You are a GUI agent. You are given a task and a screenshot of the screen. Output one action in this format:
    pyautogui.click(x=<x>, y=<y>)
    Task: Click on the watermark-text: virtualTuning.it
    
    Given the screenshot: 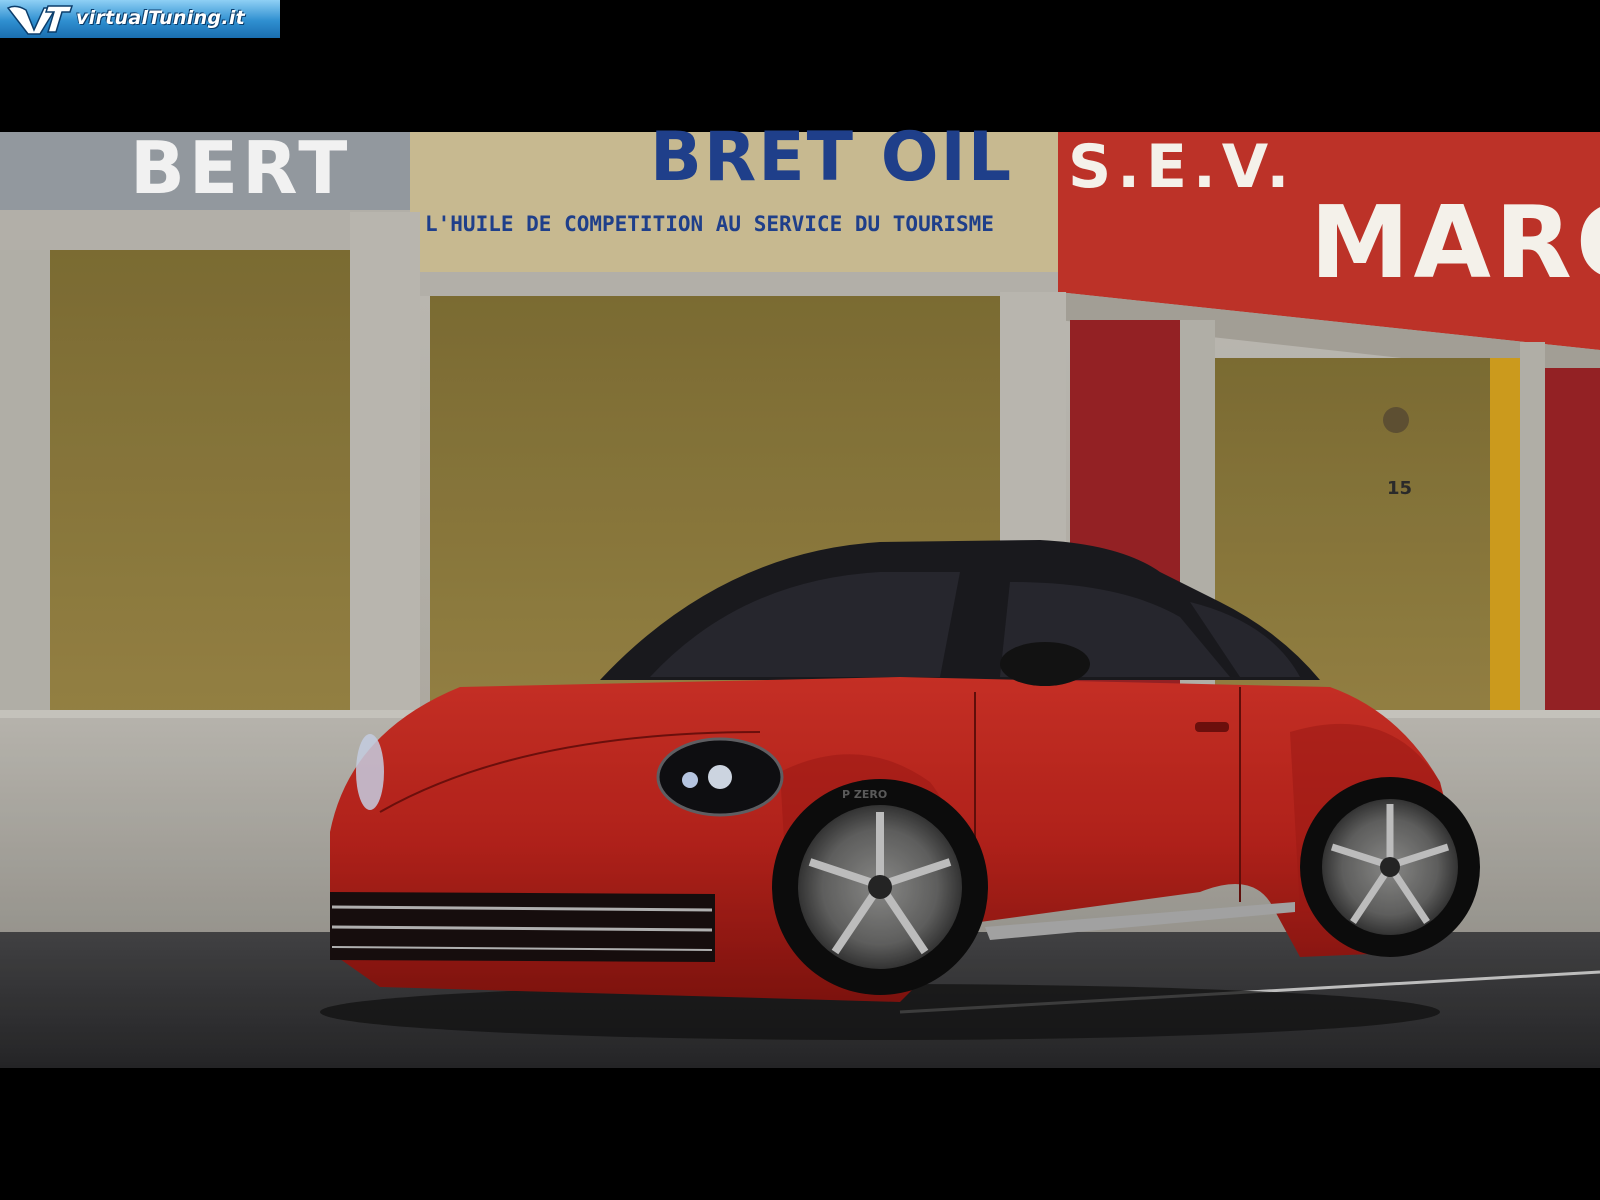 What is the action you would take?
    pyautogui.click(x=161, y=18)
    